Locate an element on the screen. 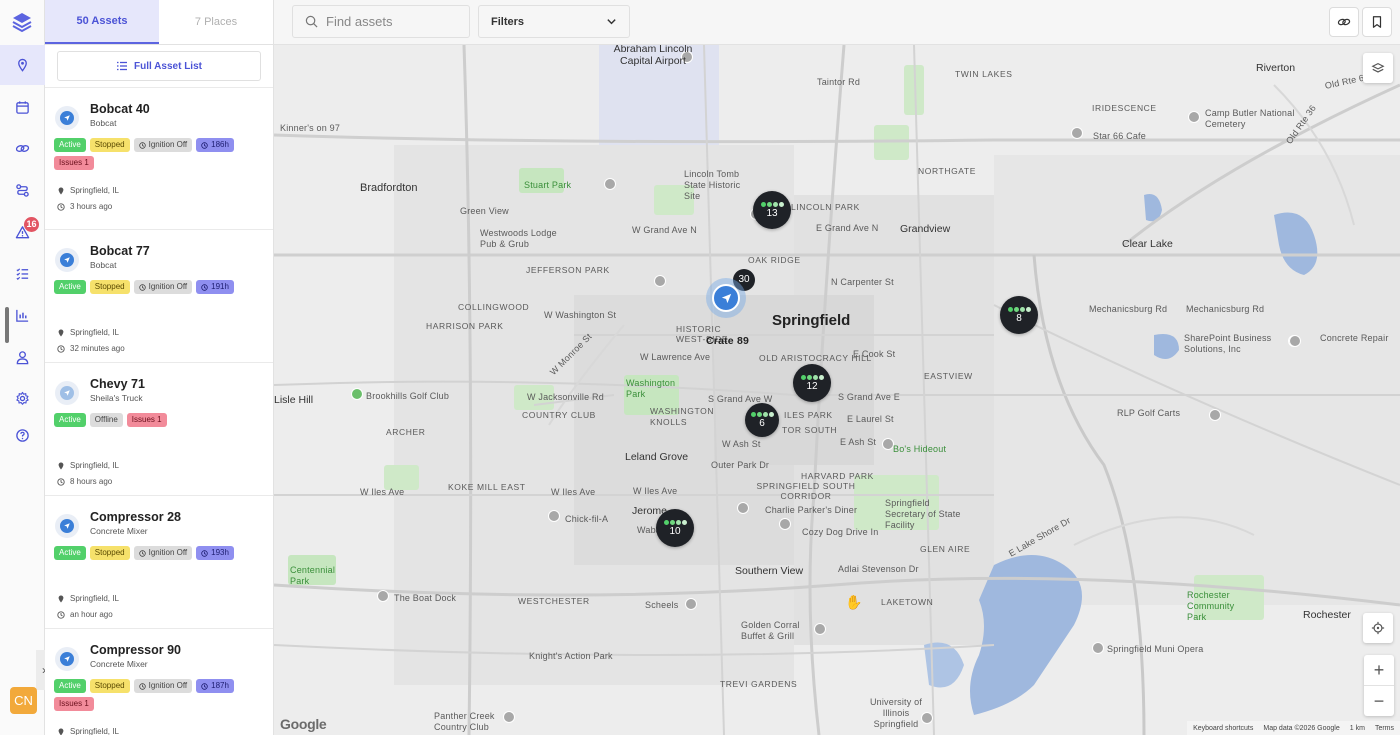 The image size is (1400, 735). asset-type: Sheila's Truck is located at coordinates (116, 398).